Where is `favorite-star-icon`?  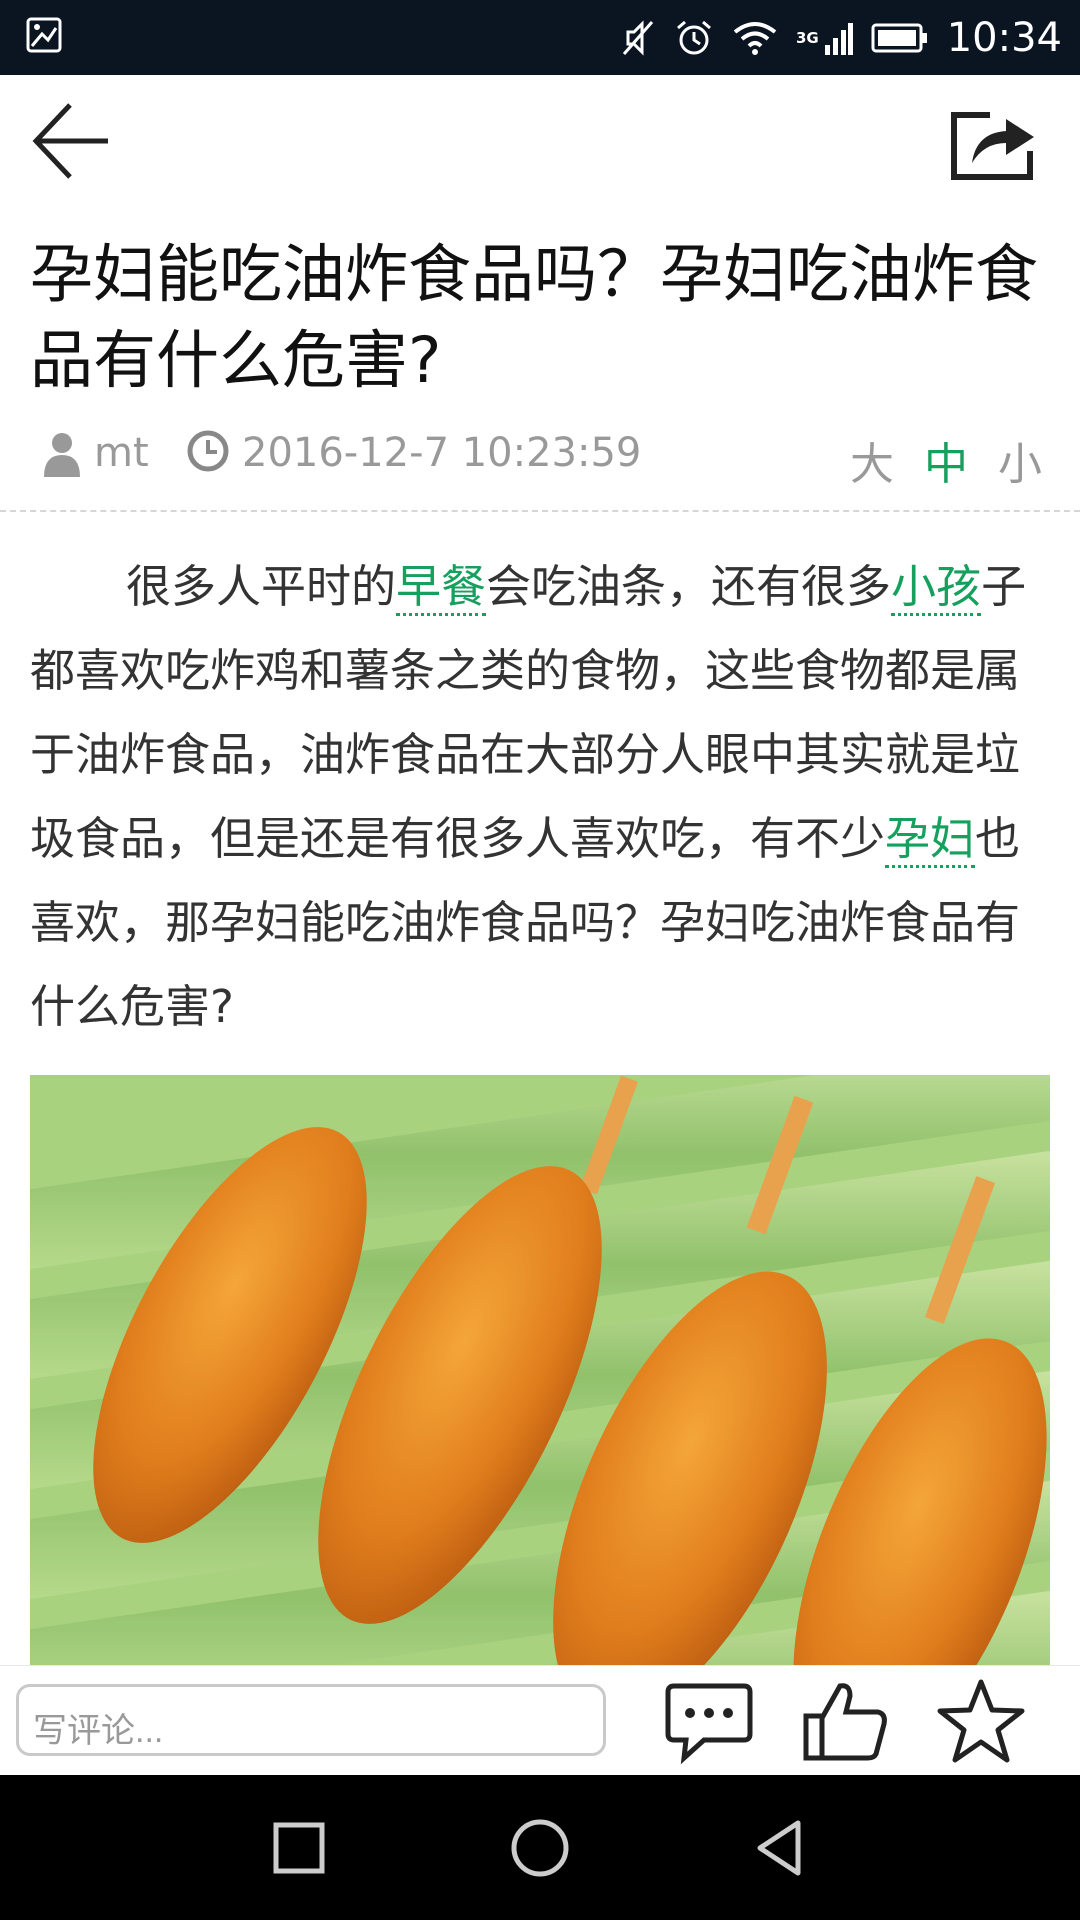
favorite-star-icon is located at coordinates (981, 1722).